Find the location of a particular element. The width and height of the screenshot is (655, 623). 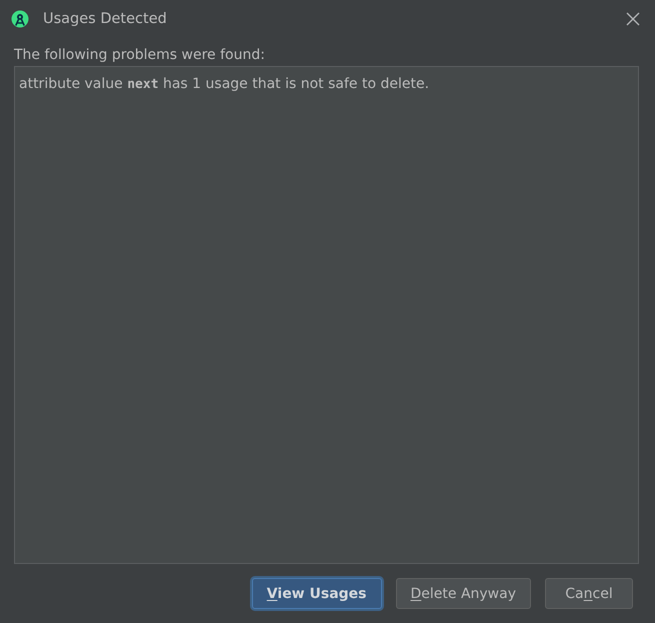

problem-text: attribute value next has 1 usage that is not safe to delete. is located at coordinates (224, 84).